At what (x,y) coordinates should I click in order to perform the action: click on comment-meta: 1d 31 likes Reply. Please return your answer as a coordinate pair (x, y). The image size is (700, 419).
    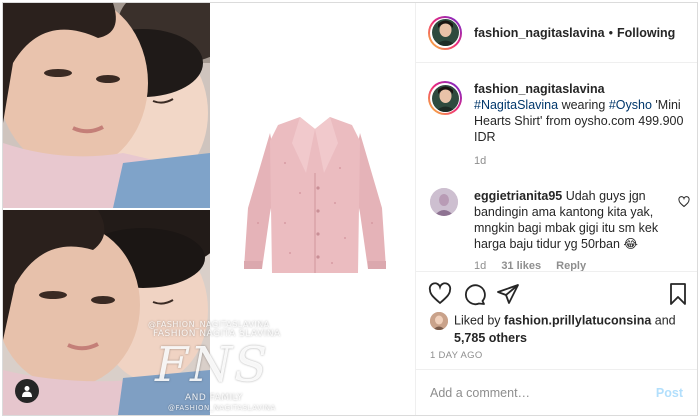
    Looking at the image, I should click on (582, 265).